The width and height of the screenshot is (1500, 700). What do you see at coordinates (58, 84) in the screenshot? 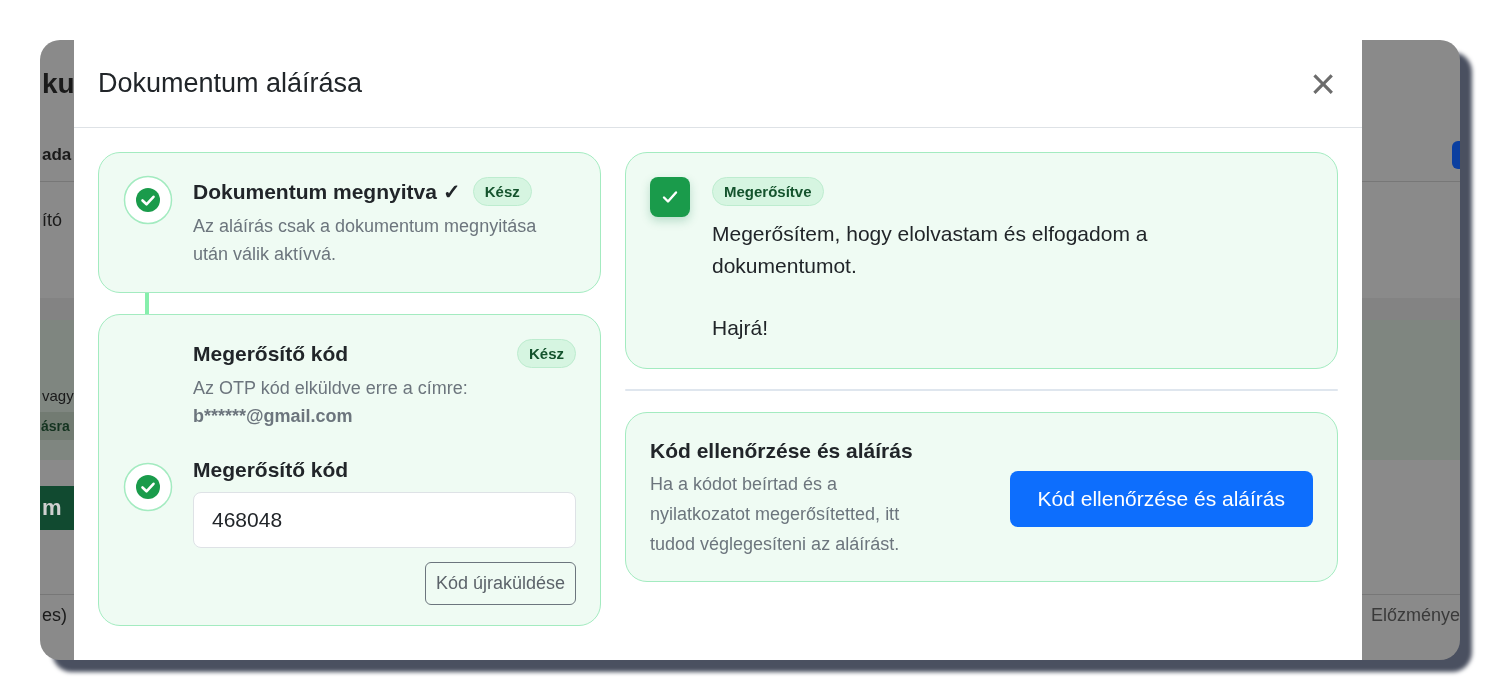
I see `page-title: ku` at bounding box center [58, 84].